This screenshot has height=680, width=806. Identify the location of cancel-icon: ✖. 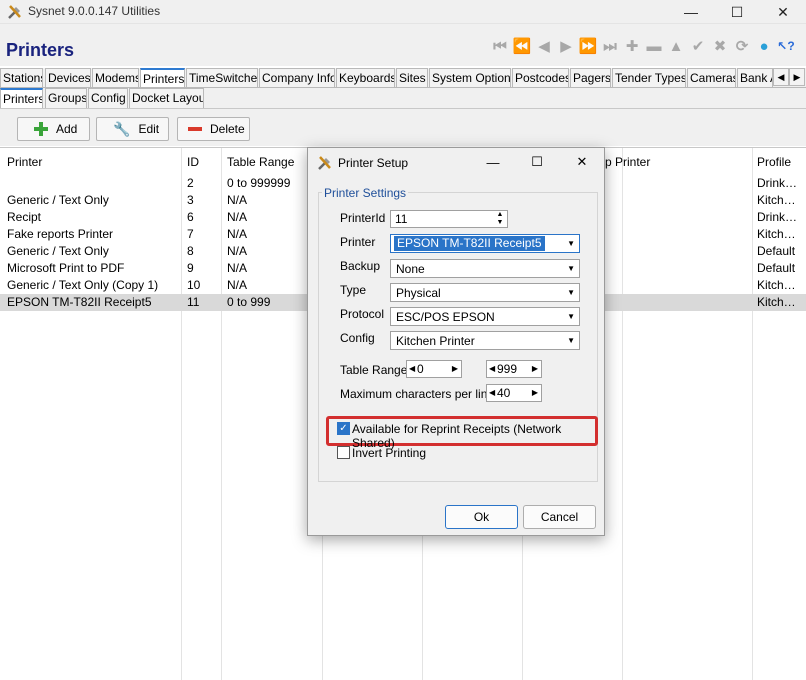
(720, 46).